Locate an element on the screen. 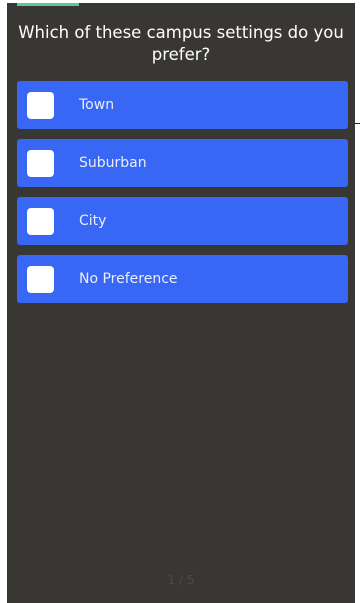  option-label: Town is located at coordinates (97, 105).